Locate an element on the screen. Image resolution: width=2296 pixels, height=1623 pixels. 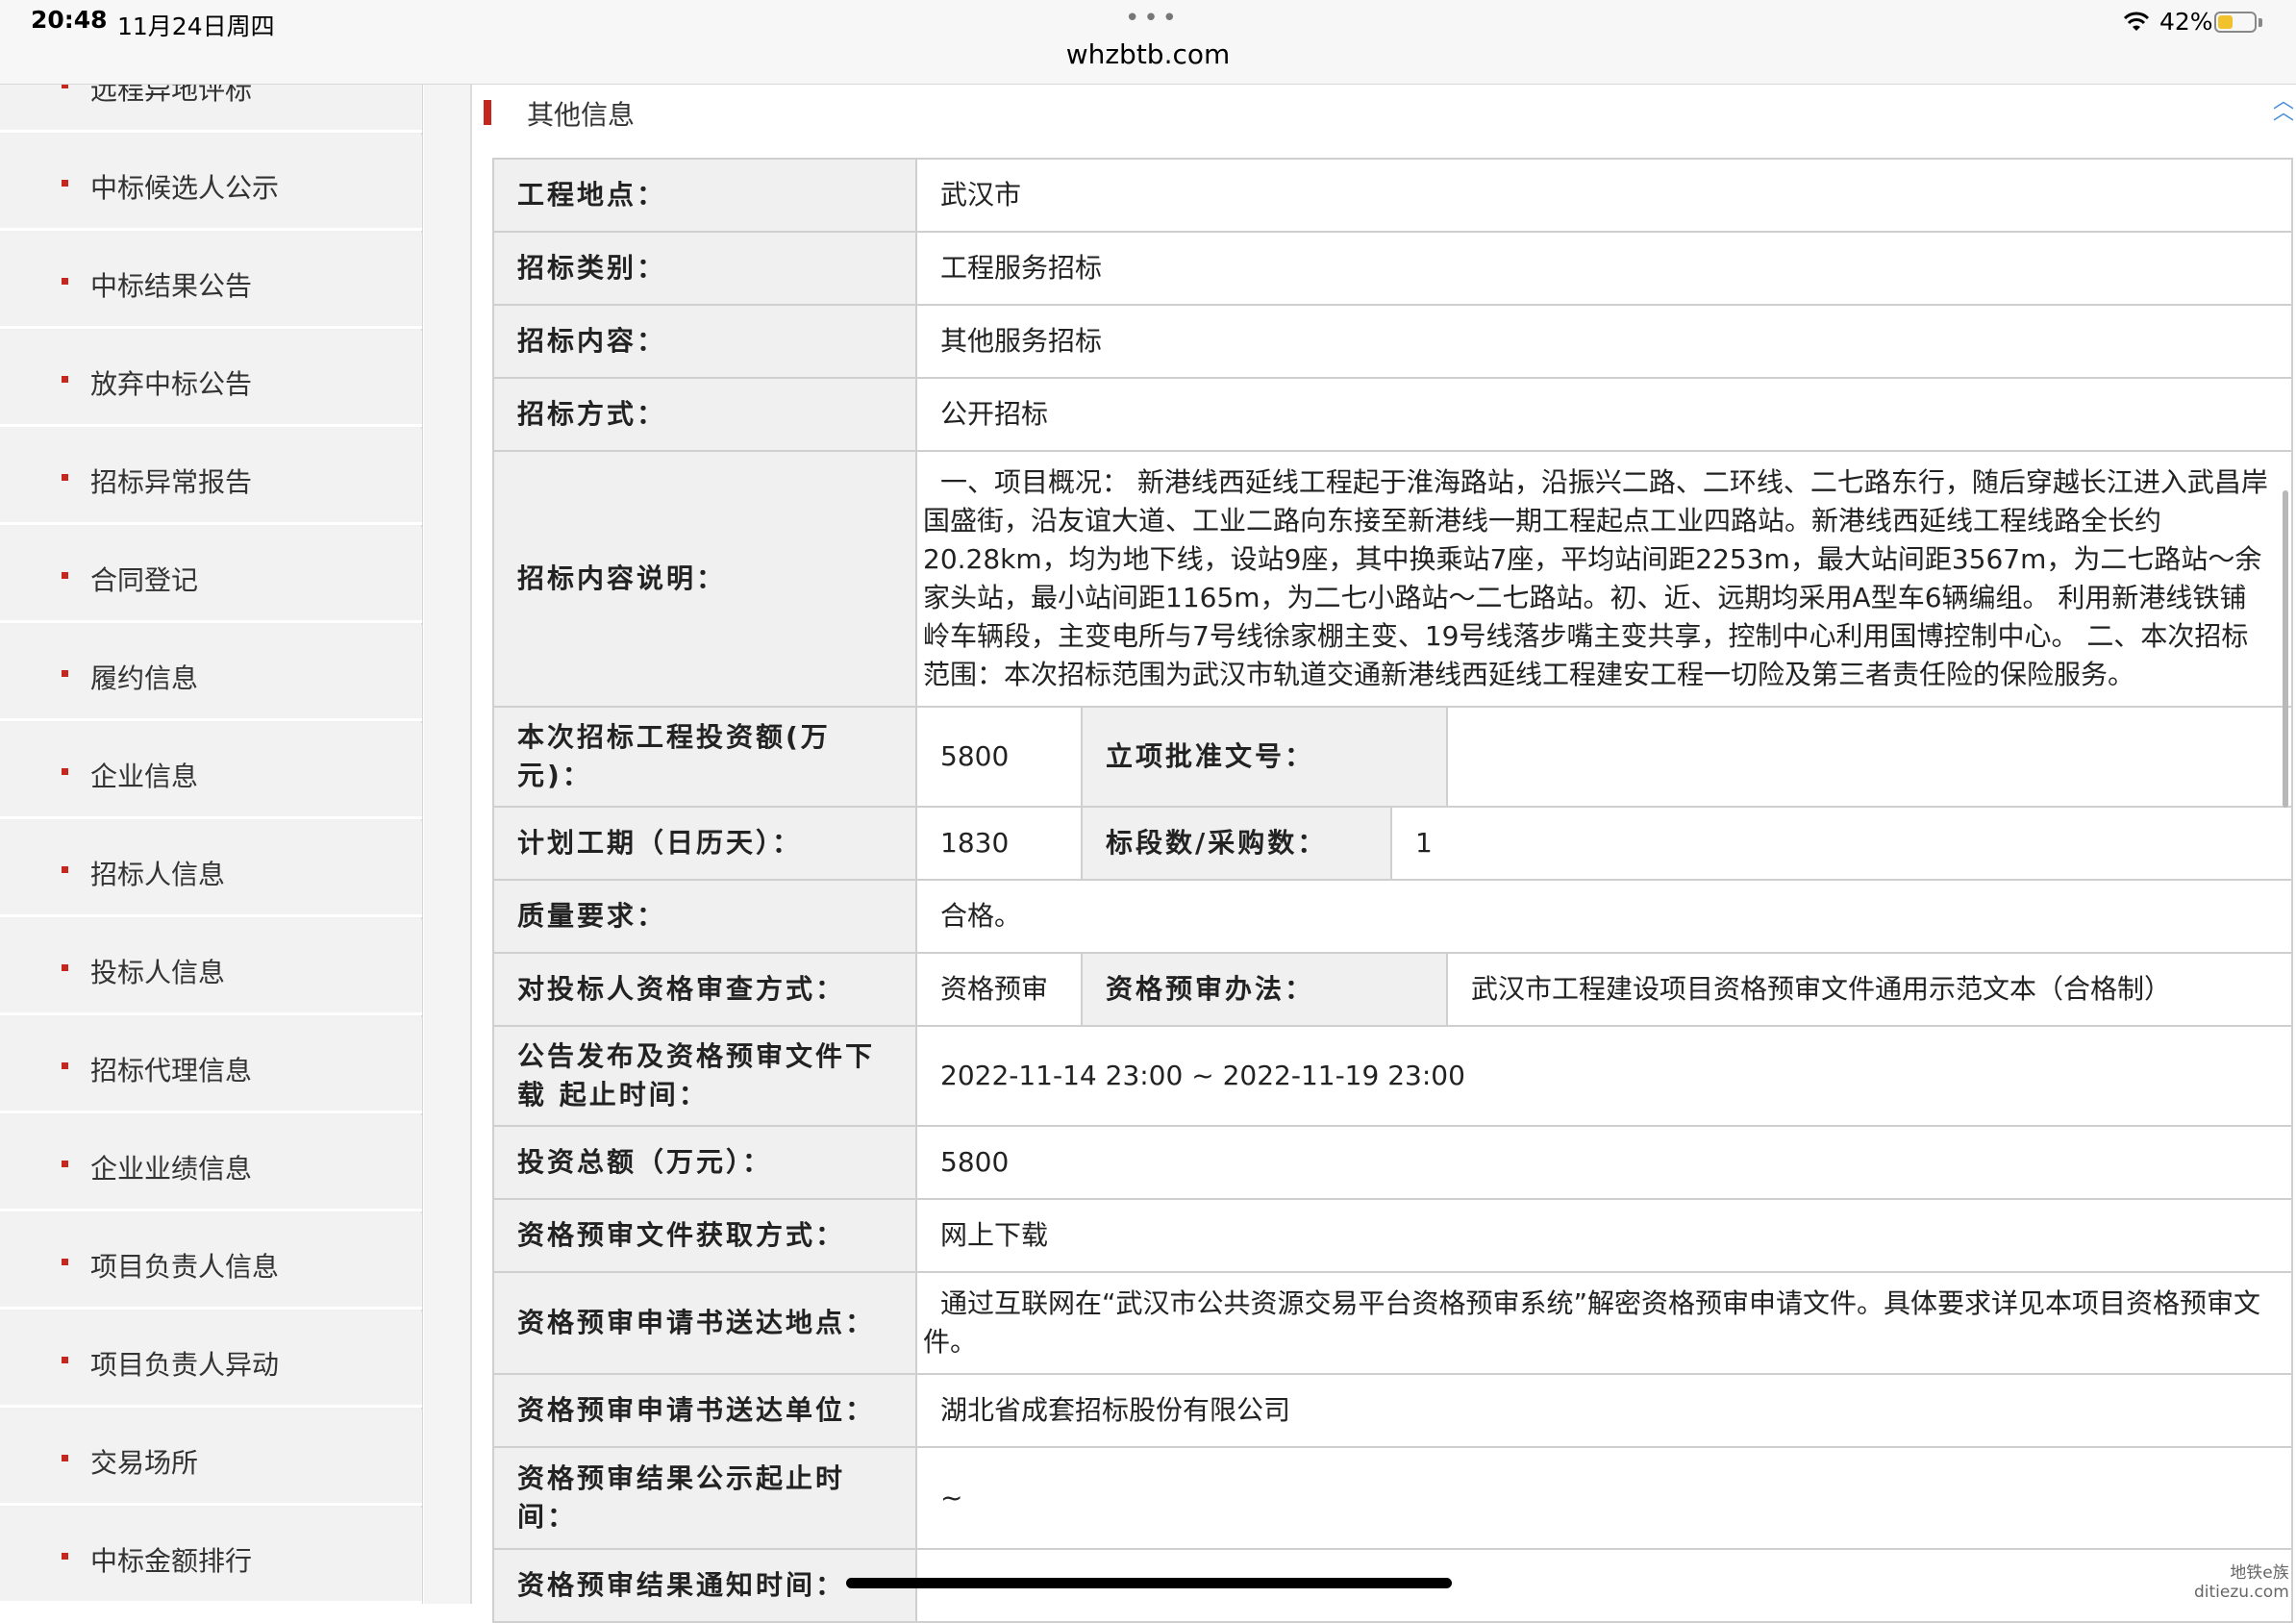
sidebar-item-label: 交易场所 is located at coordinates (144, 1463).